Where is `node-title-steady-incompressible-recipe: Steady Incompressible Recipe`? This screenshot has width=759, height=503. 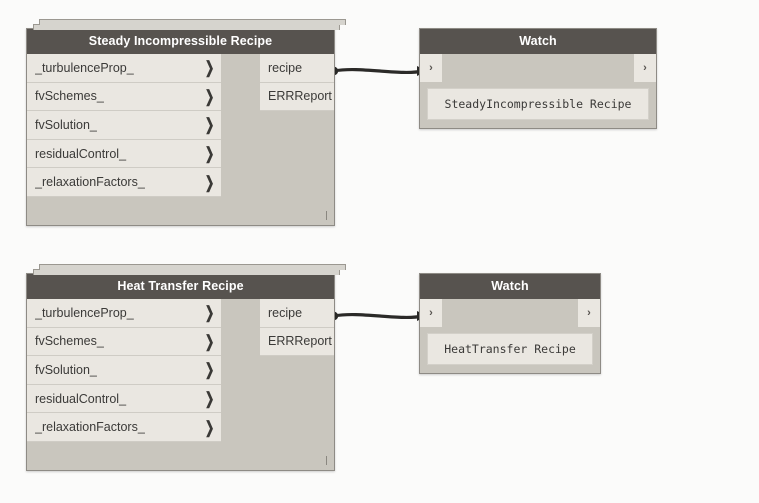 node-title-steady-incompressible-recipe: Steady Incompressible Recipe is located at coordinates (180, 41).